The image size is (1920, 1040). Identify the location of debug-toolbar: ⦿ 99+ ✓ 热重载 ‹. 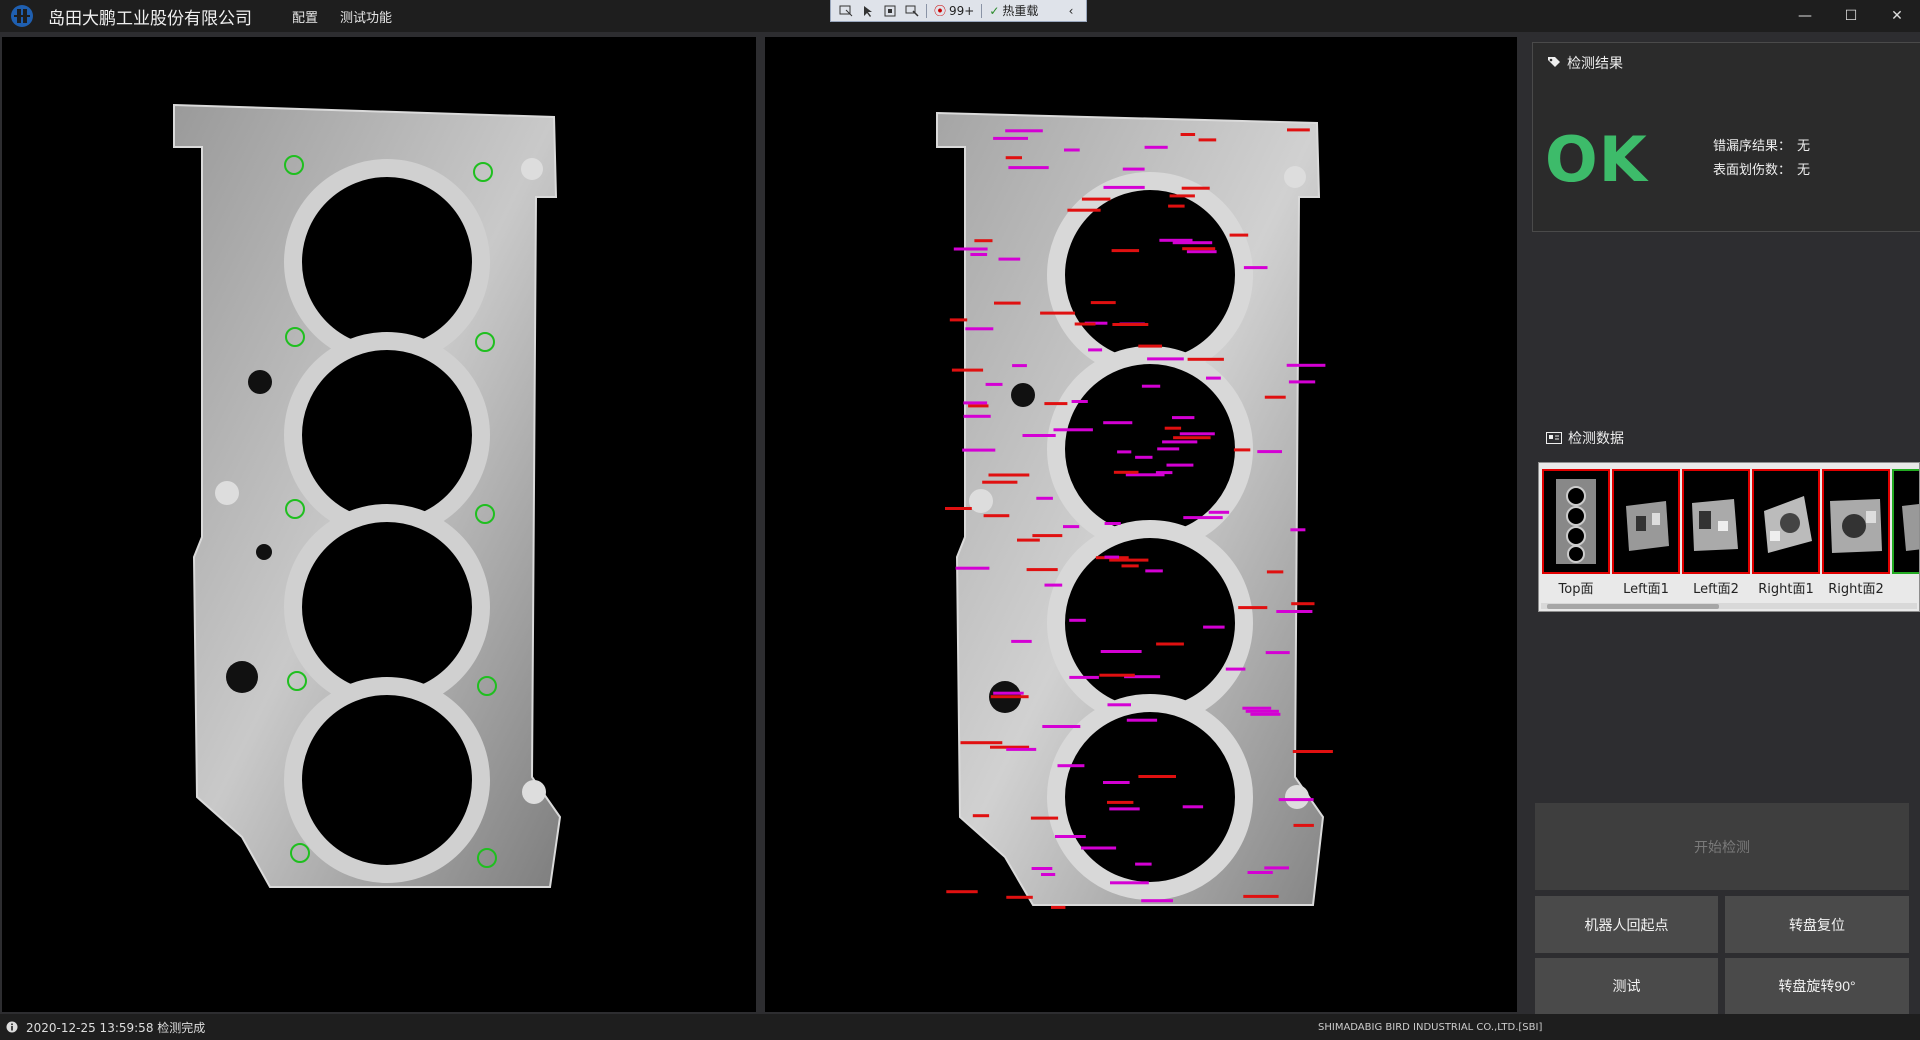
(958, 11).